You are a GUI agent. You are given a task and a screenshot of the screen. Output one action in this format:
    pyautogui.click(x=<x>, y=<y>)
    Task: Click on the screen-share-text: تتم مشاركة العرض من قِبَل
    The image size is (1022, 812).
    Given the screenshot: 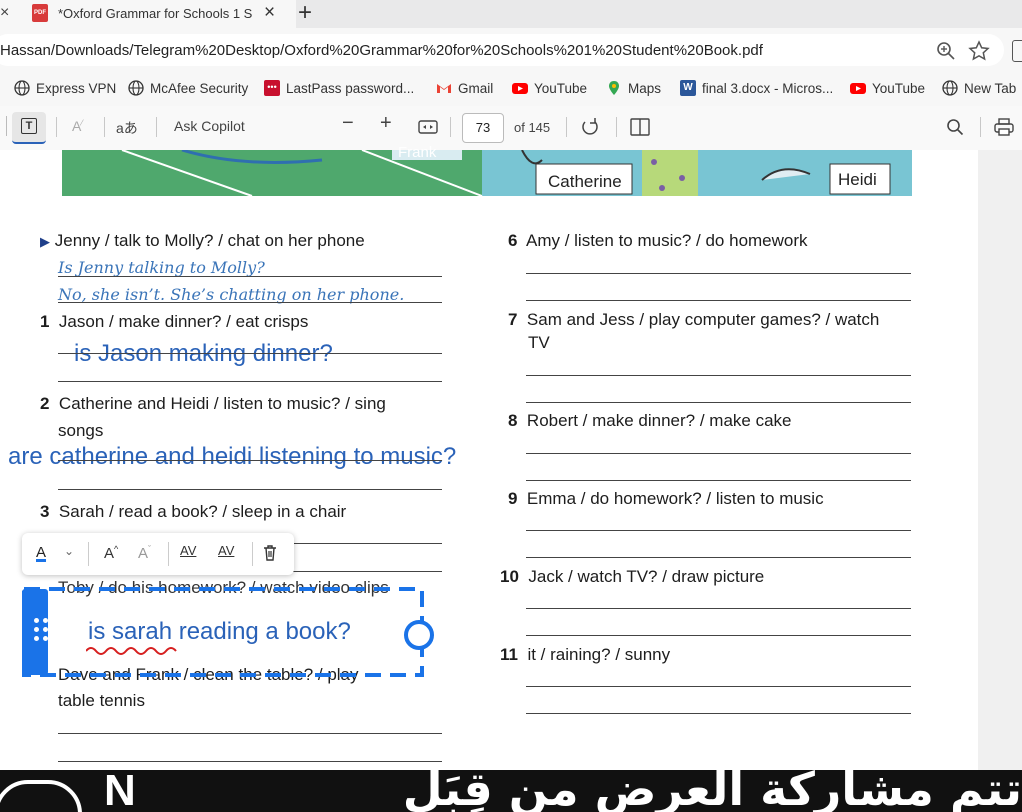 What is the action you would take?
    pyautogui.click(x=712, y=791)
    